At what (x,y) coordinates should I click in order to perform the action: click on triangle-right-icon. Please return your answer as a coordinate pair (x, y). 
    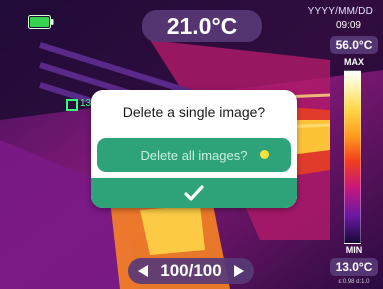
    Looking at the image, I should click on (238, 271).